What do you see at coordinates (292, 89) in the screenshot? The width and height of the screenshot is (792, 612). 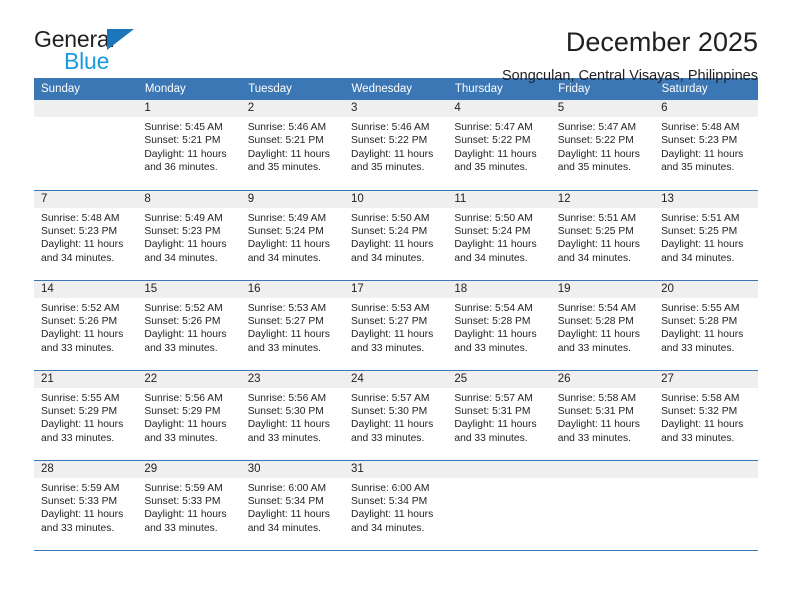 I see `weekday-header-tuesday: Tuesday` at bounding box center [292, 89].